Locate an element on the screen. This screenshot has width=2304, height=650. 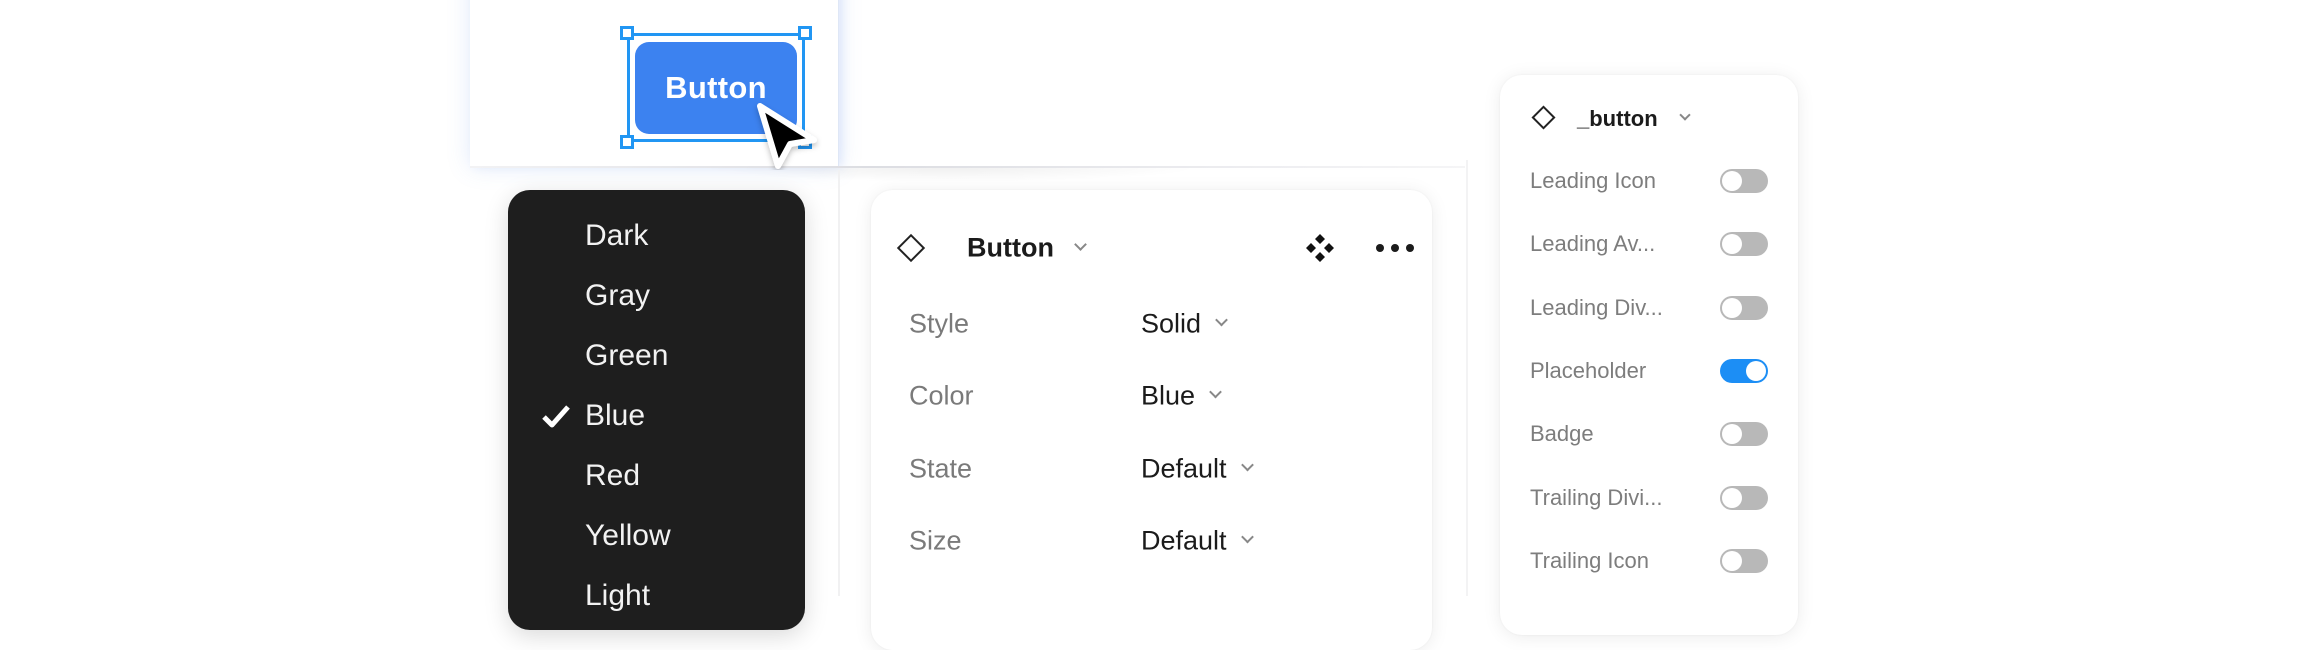
property-row-color: Color Blue is located at coordinates (1151, 396).